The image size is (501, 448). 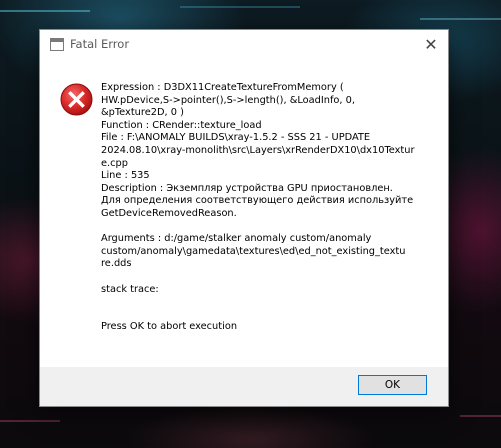 I want to click on message-line: &pTexture2D, 0 ), so click(x=142, y=113).